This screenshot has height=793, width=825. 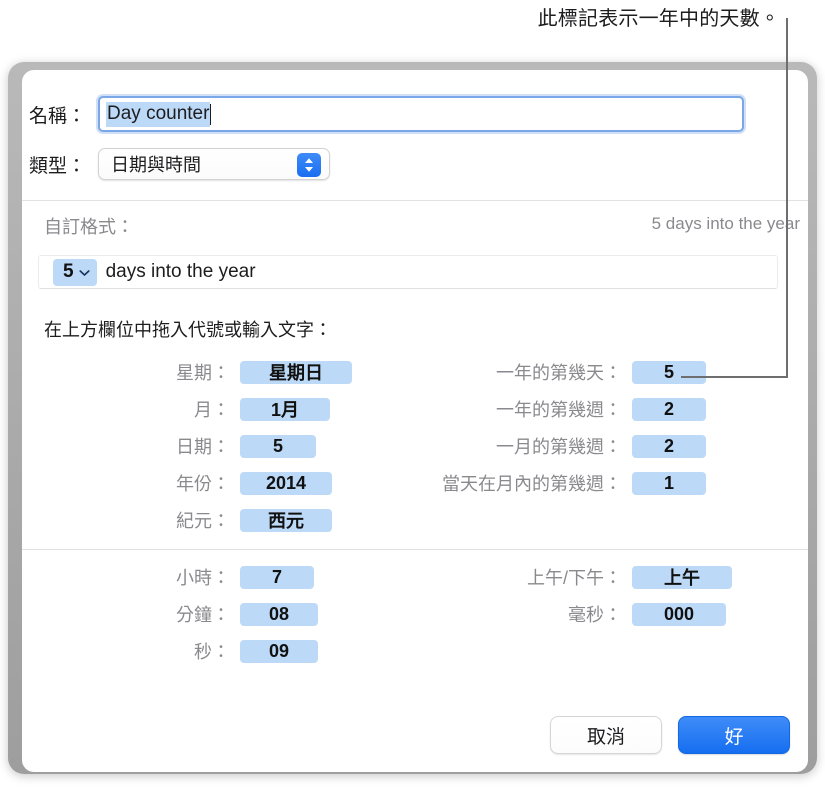 What do you see at coordinates (408, 272) in the screenshot?
I see `format-editor-field: 5 days into the year` at bounding box center [408, 272].